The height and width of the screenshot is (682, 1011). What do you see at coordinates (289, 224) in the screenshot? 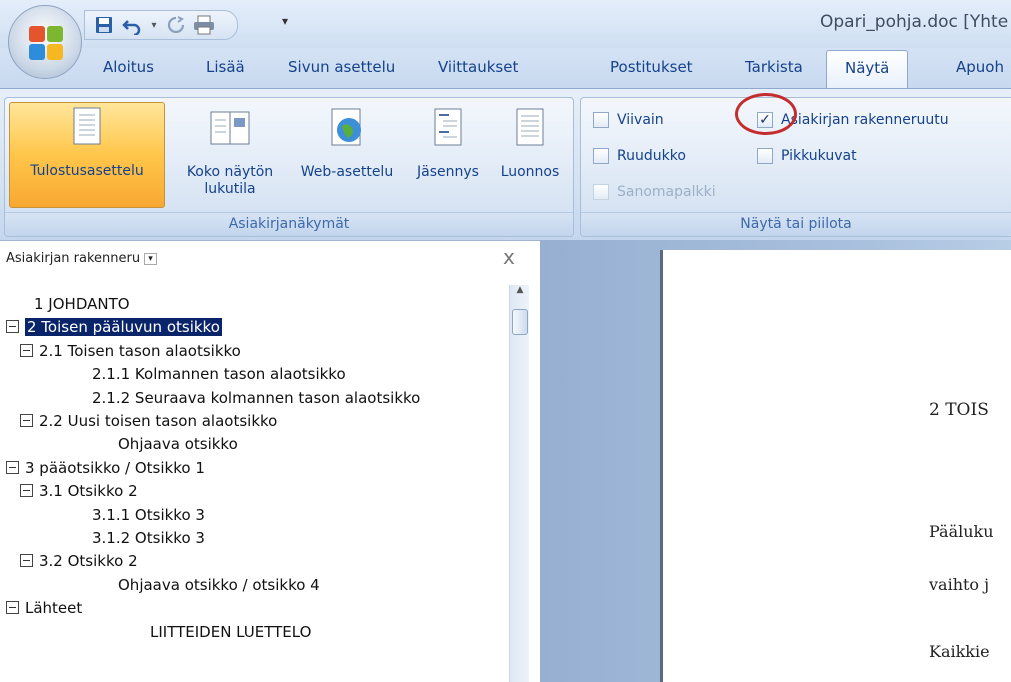
I see `views-group-label: Asiakirjanäkymät` at bounding box center [289, 224].